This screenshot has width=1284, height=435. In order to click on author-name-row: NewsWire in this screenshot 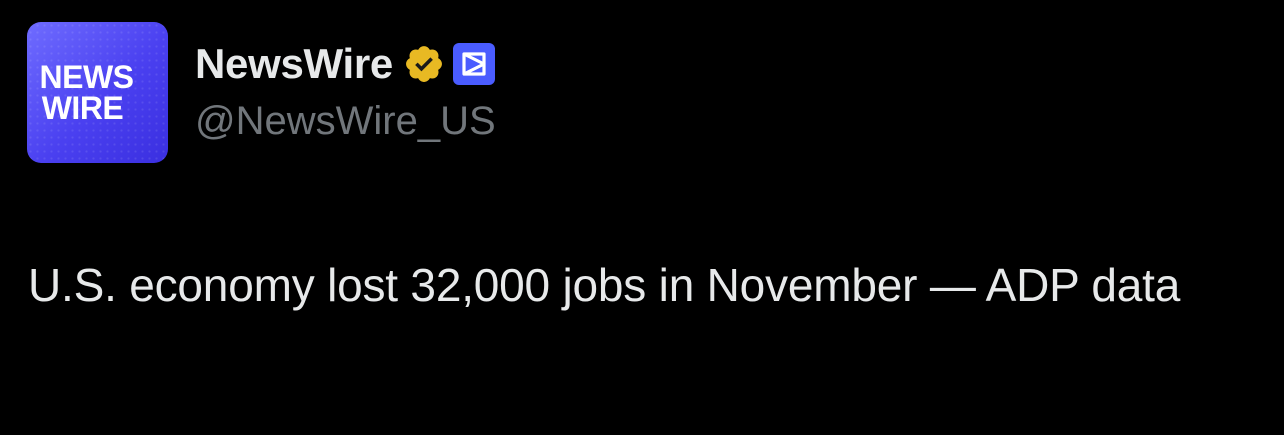, I will do `click(346, 64)`.